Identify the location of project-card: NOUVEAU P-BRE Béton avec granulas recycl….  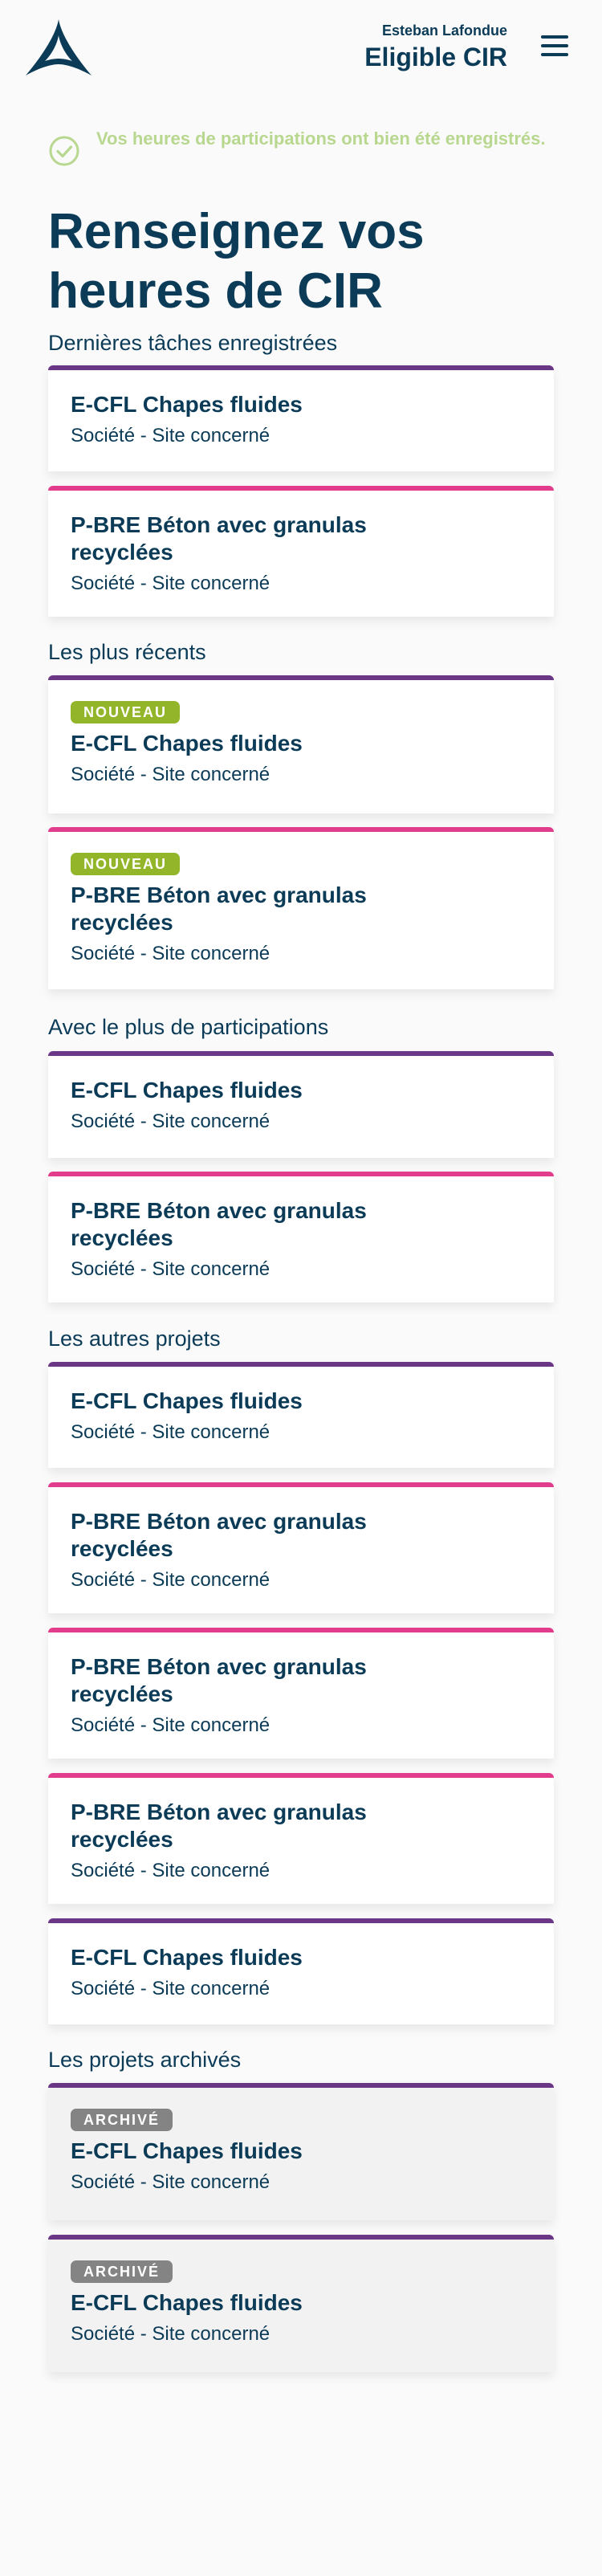
(301, 908).